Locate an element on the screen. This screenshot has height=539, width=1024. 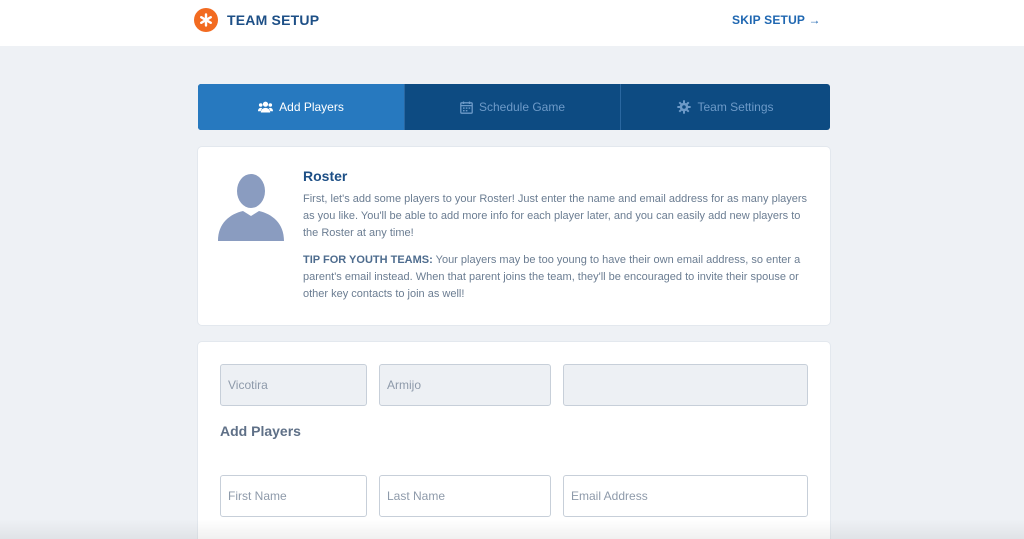
tab-label: Add Players is located at coordinates (311, 107).